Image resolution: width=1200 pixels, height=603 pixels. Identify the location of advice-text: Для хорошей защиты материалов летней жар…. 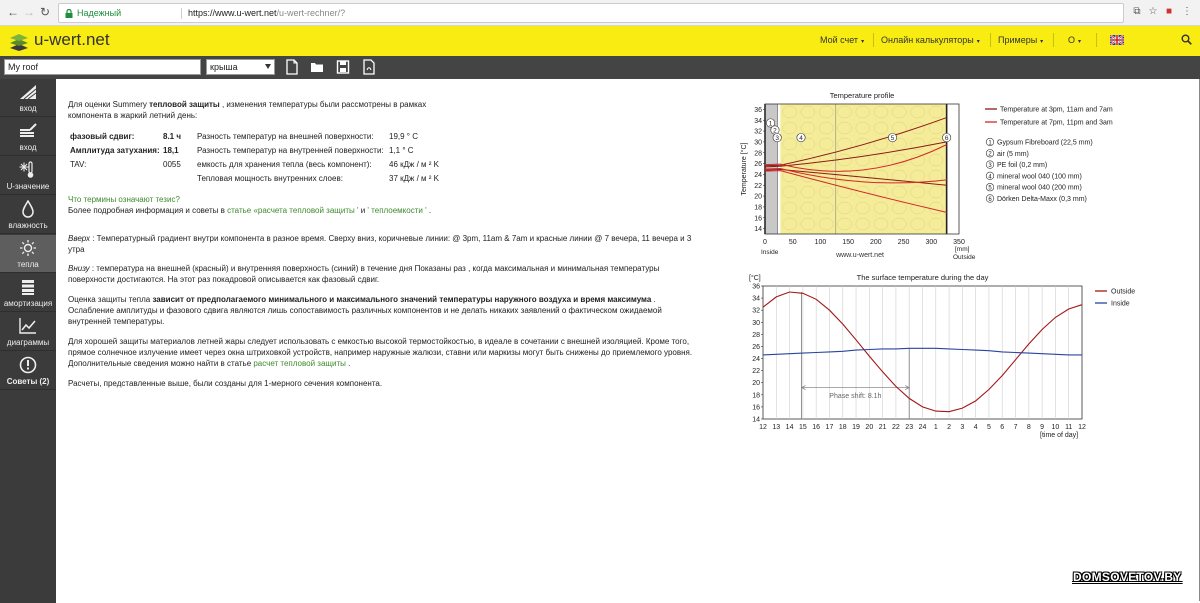
(379, 341).